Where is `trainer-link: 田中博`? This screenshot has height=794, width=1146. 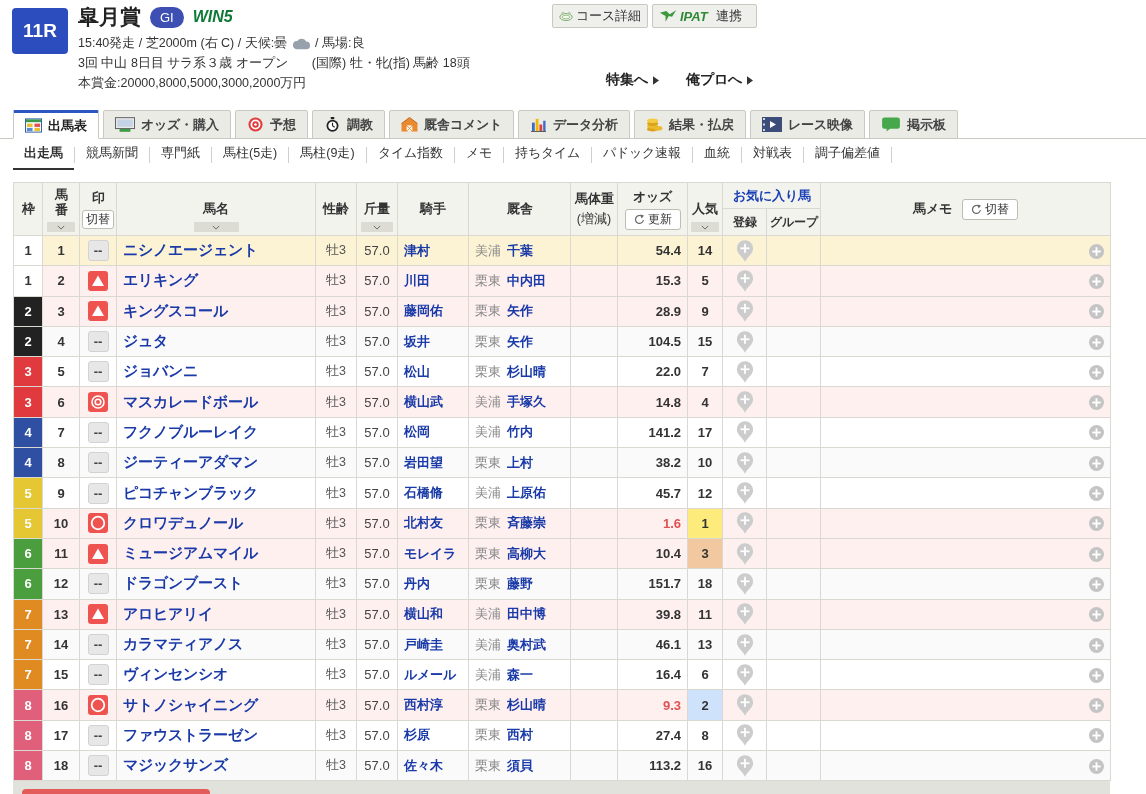 trainer-link: 田中博 is located at coordinates (526, 614).